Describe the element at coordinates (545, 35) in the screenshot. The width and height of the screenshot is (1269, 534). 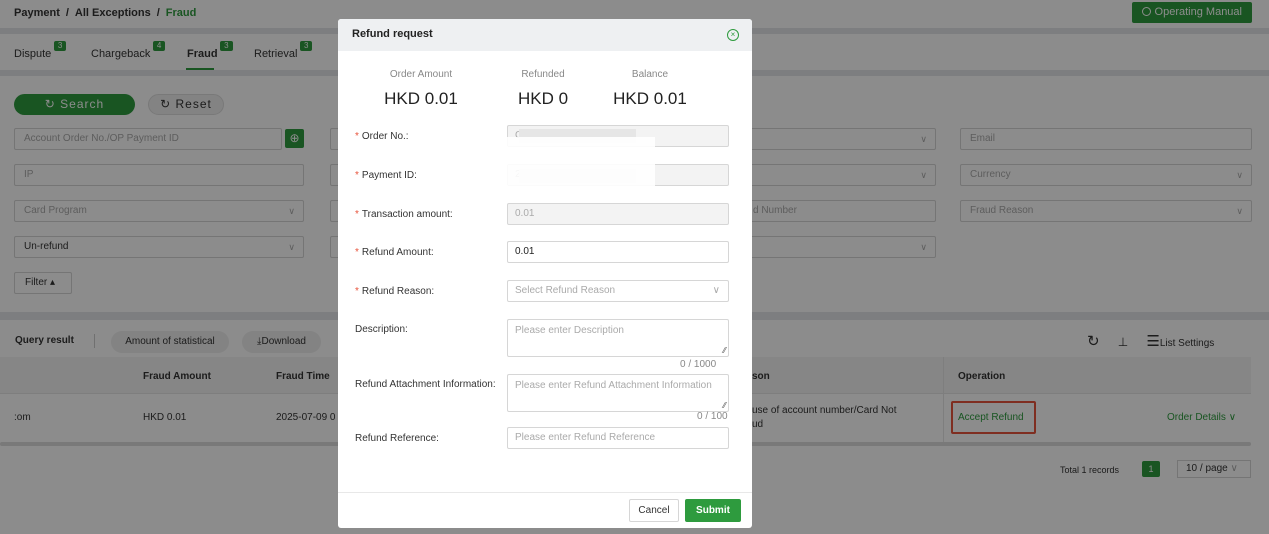
I see `modal-header: Refund request ×` at that location.